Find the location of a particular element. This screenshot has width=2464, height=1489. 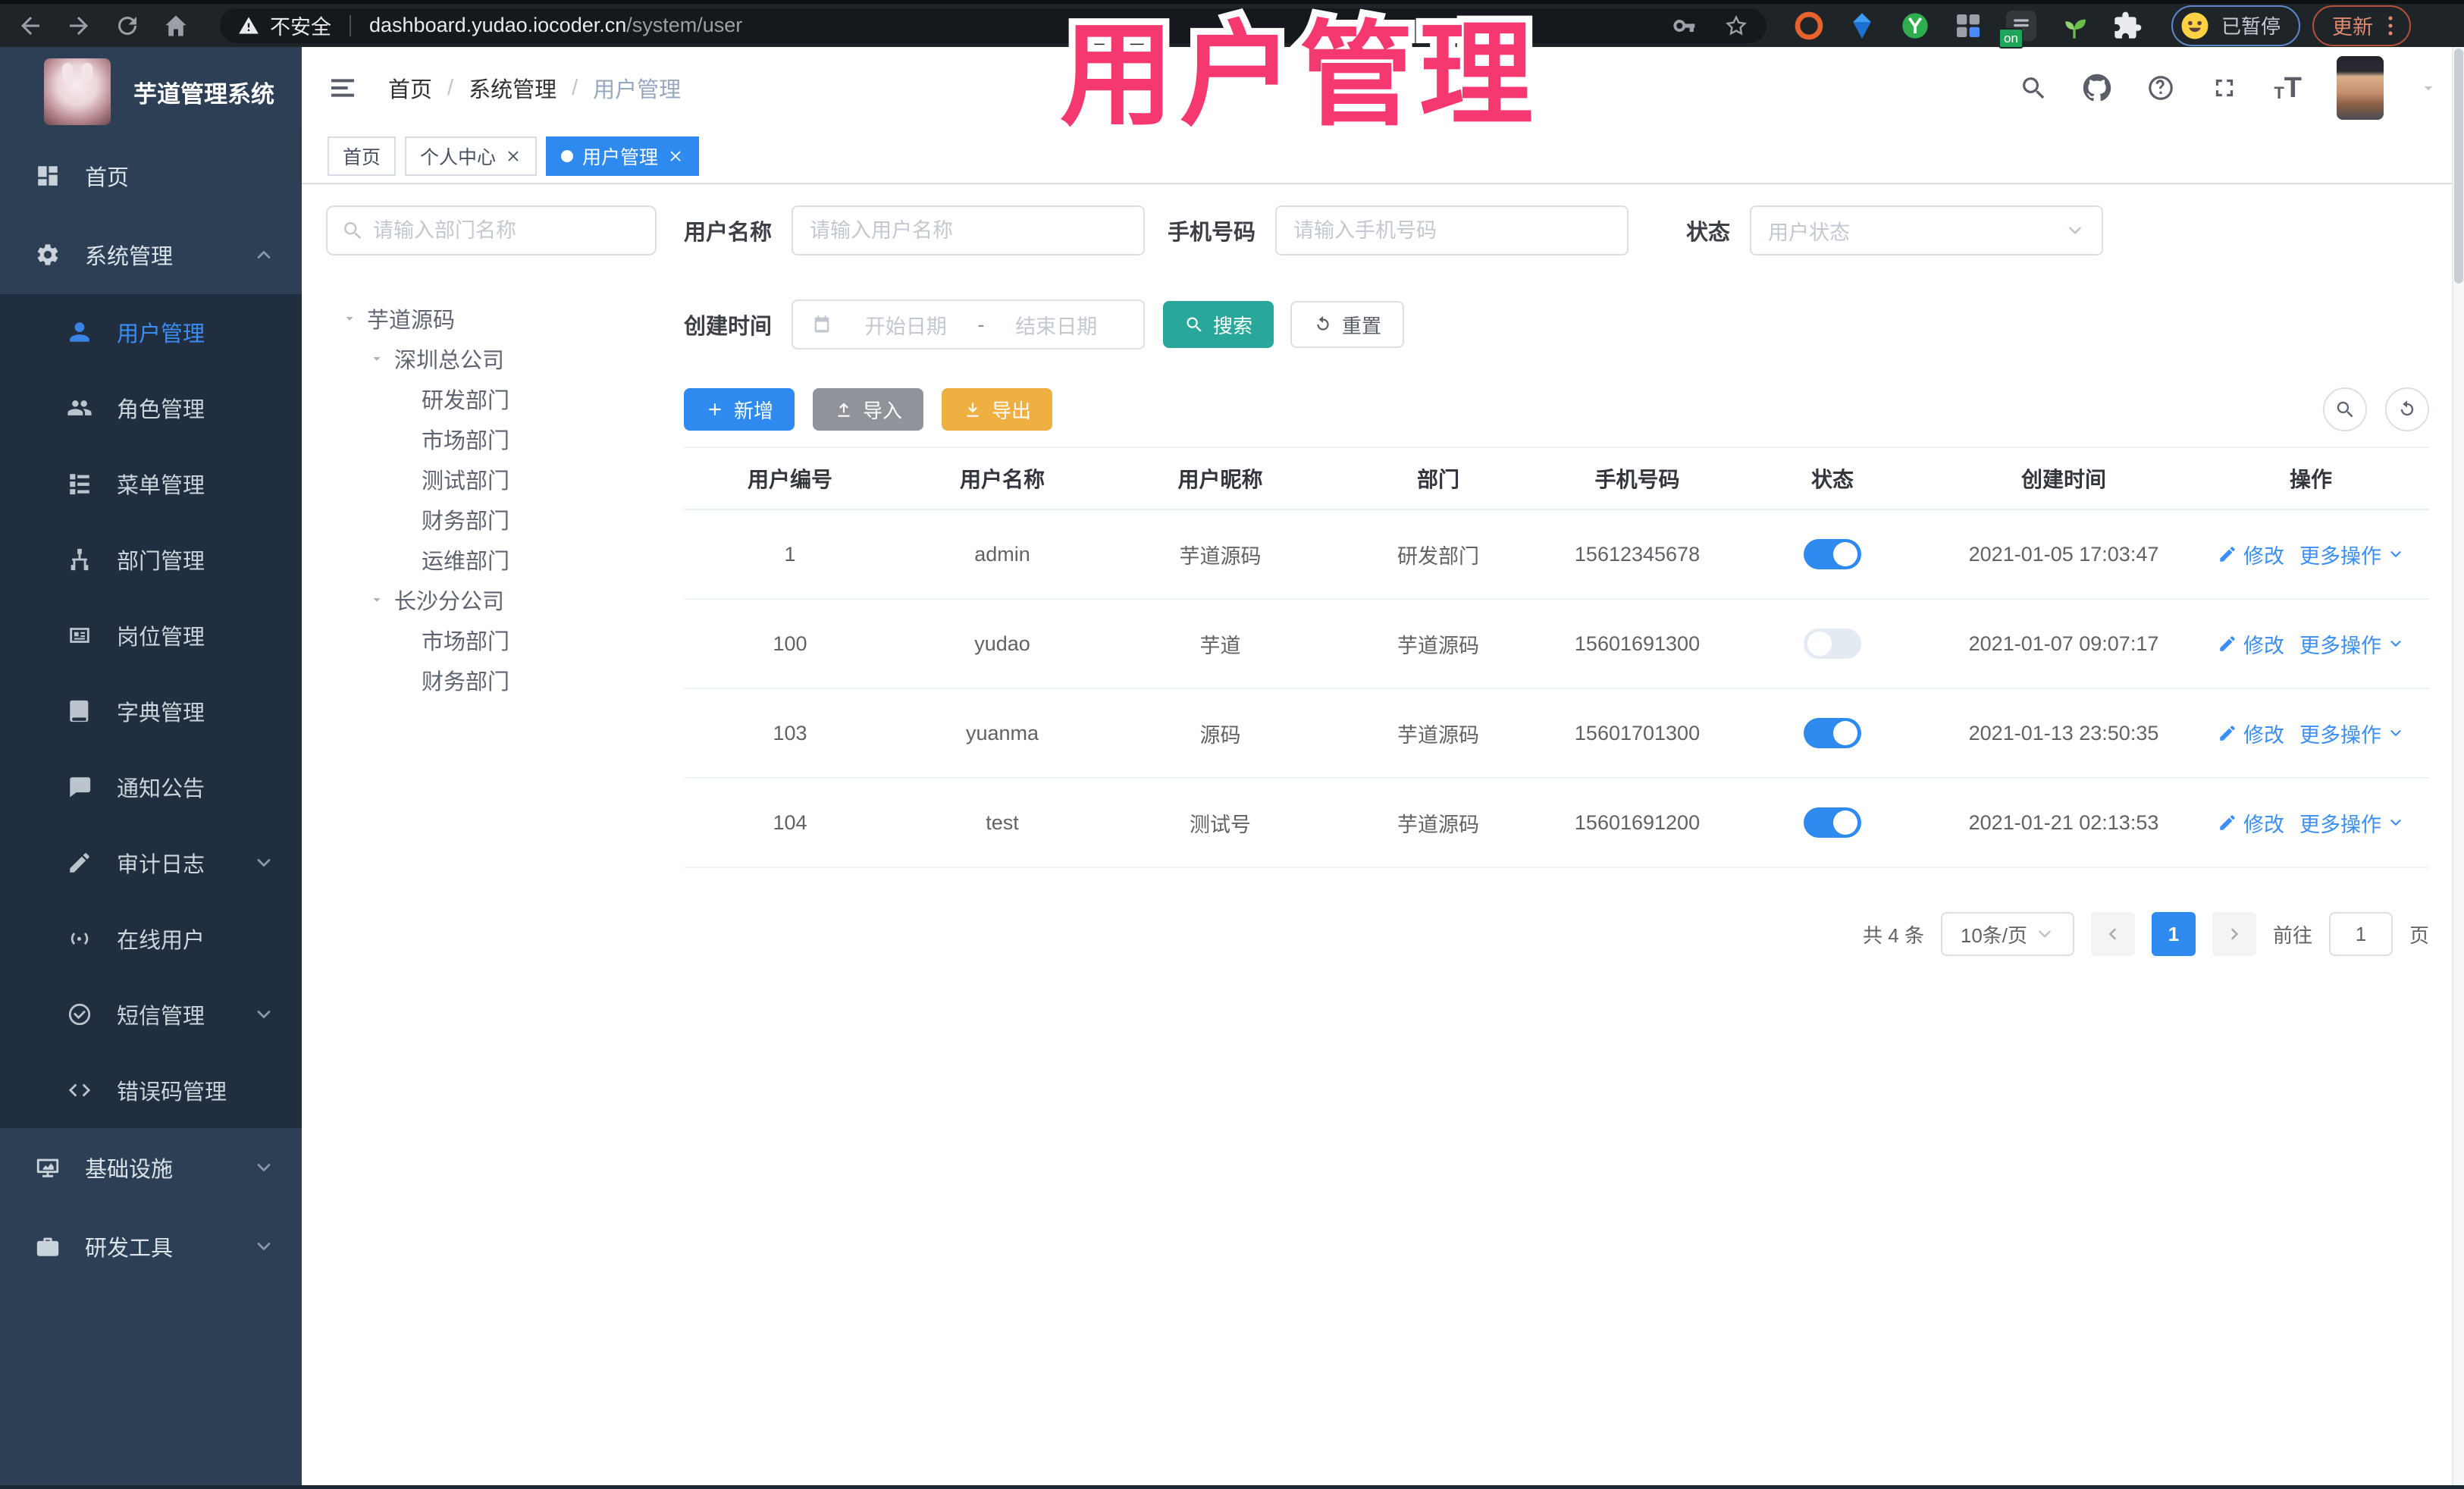

browser-profile-chip: 已暂停 is located at coordinates (2236, 26).